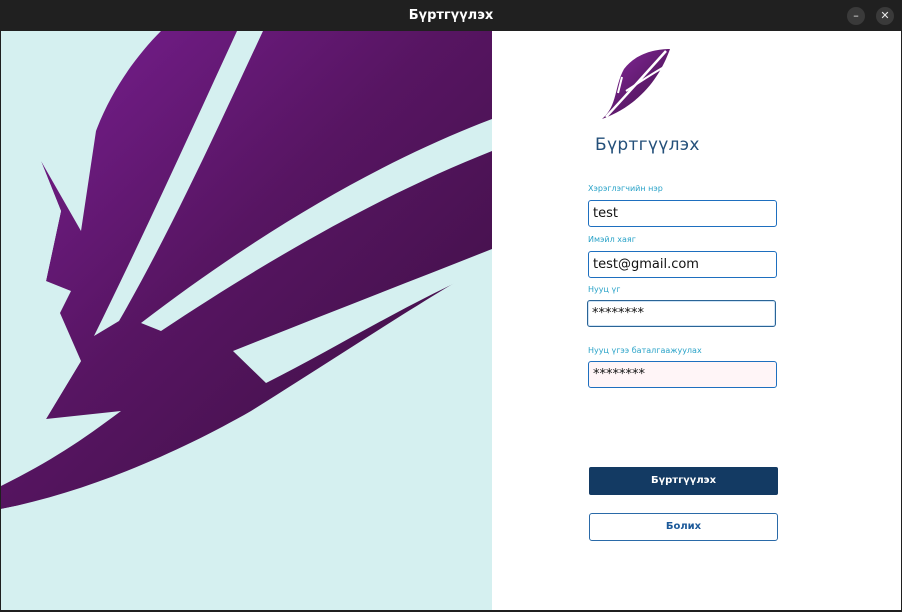  I want to click on confirm-password-label: Нууц үгээ баталгаажуулах, so click(645, 350).